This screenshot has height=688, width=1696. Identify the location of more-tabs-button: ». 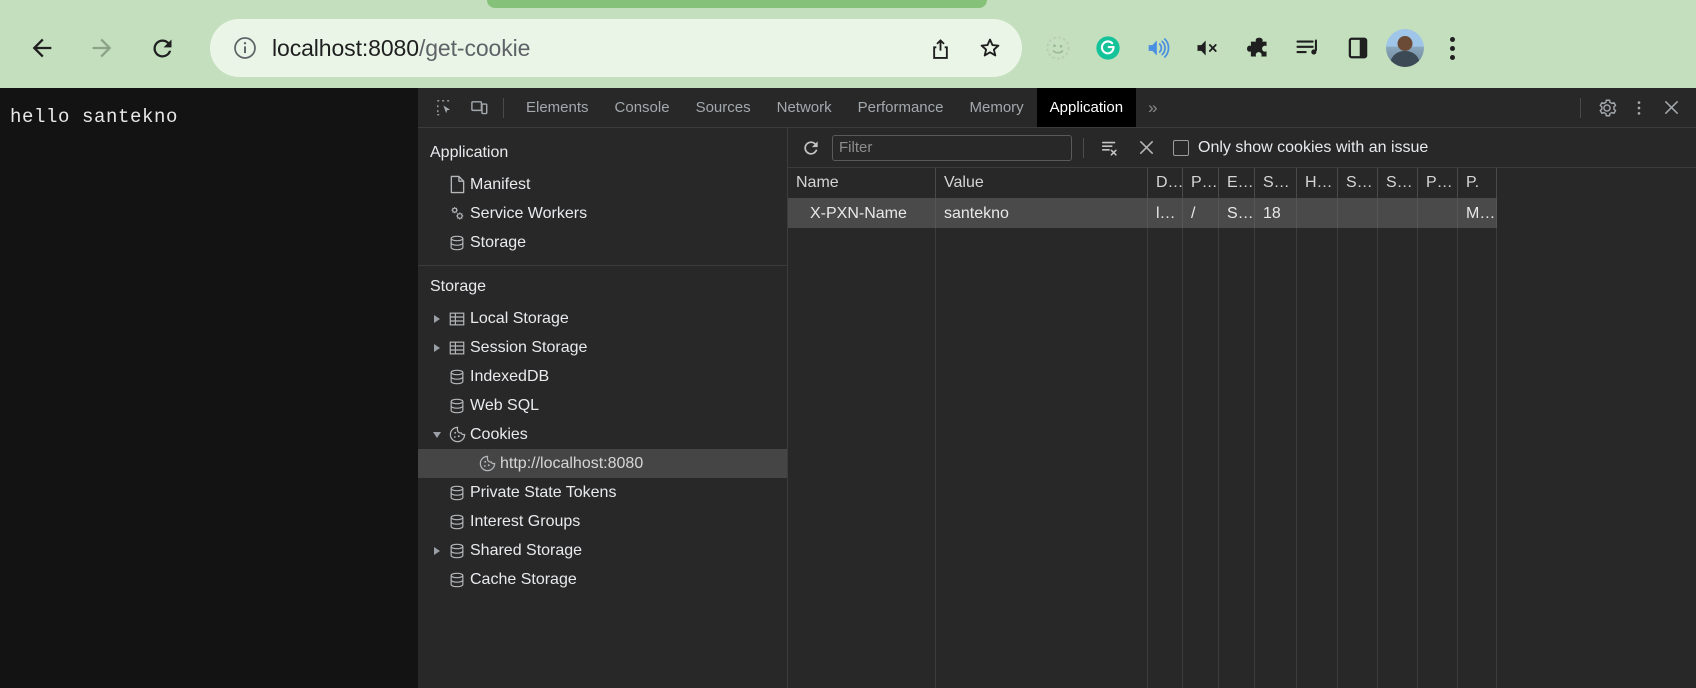
(1151, 107).